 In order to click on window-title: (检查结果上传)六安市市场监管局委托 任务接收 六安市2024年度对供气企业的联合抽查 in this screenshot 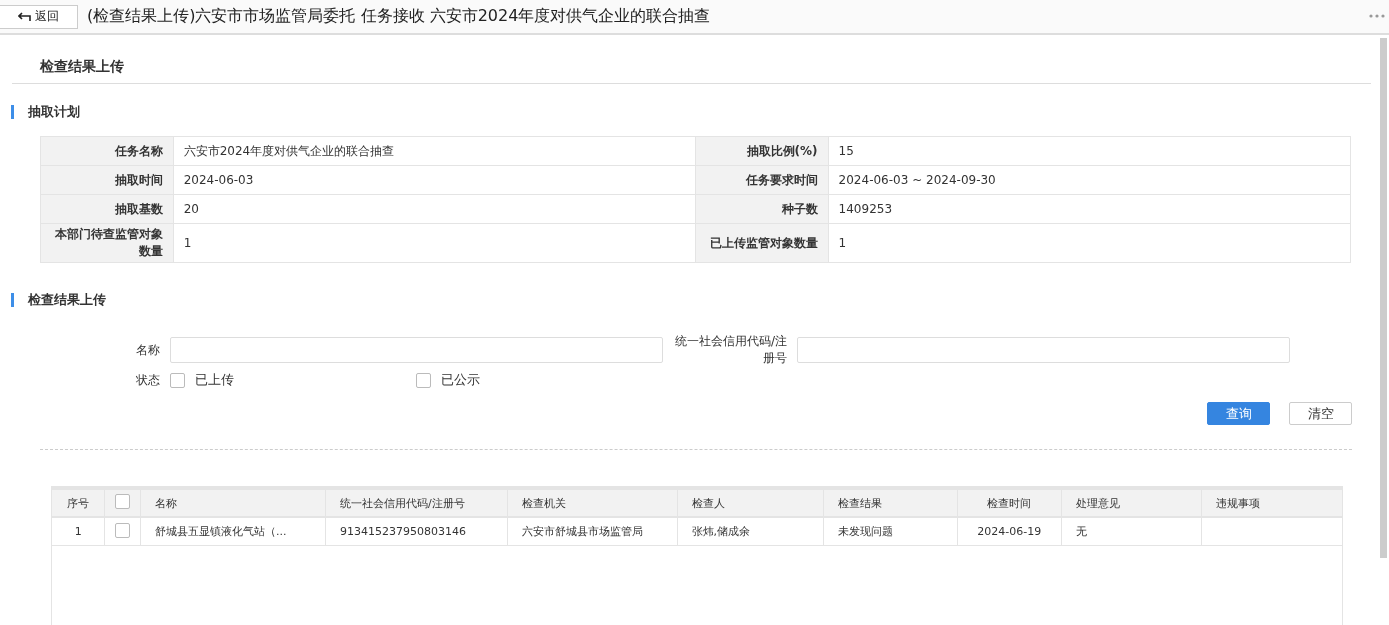, I will do `click(399, 16)`.